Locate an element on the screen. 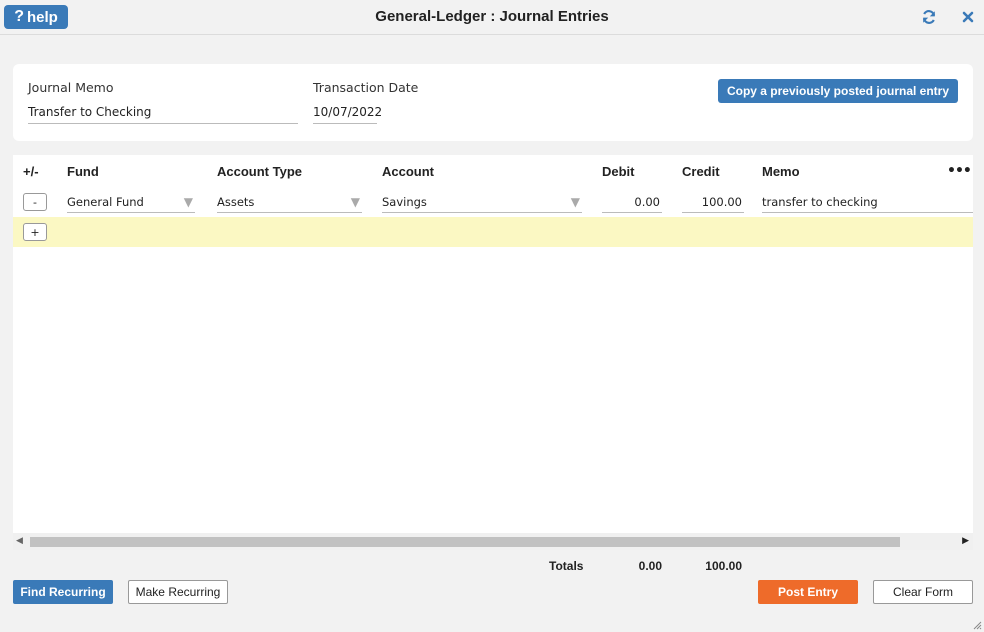 This screenshot has height=632, width=984. total-credit: 100.00 is located at coordinates (723, 566).